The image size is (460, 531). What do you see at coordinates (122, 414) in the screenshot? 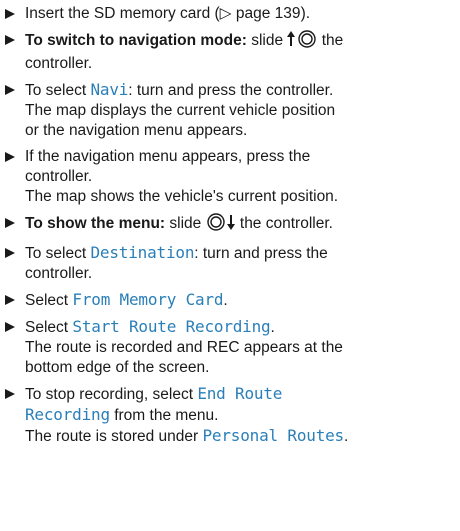
I see `step-text-continued: Recording from the menu.` at bounding box center [122, 414].